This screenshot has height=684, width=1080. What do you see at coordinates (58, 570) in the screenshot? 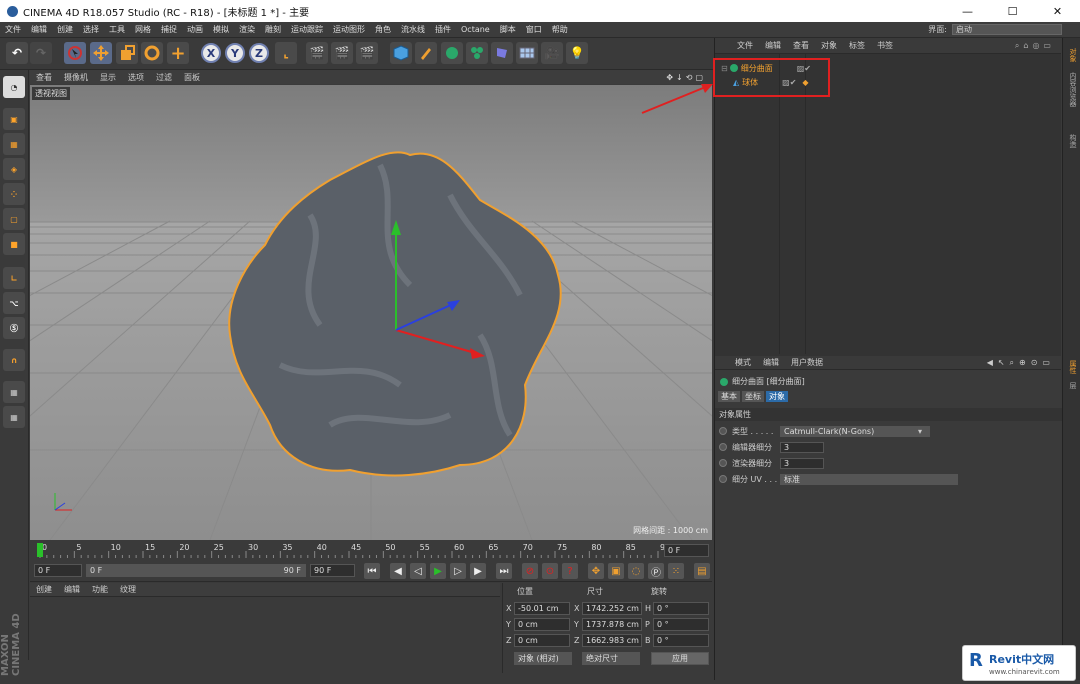
I see `start-frame-field: 0 F` at bounding box center [58, 570].